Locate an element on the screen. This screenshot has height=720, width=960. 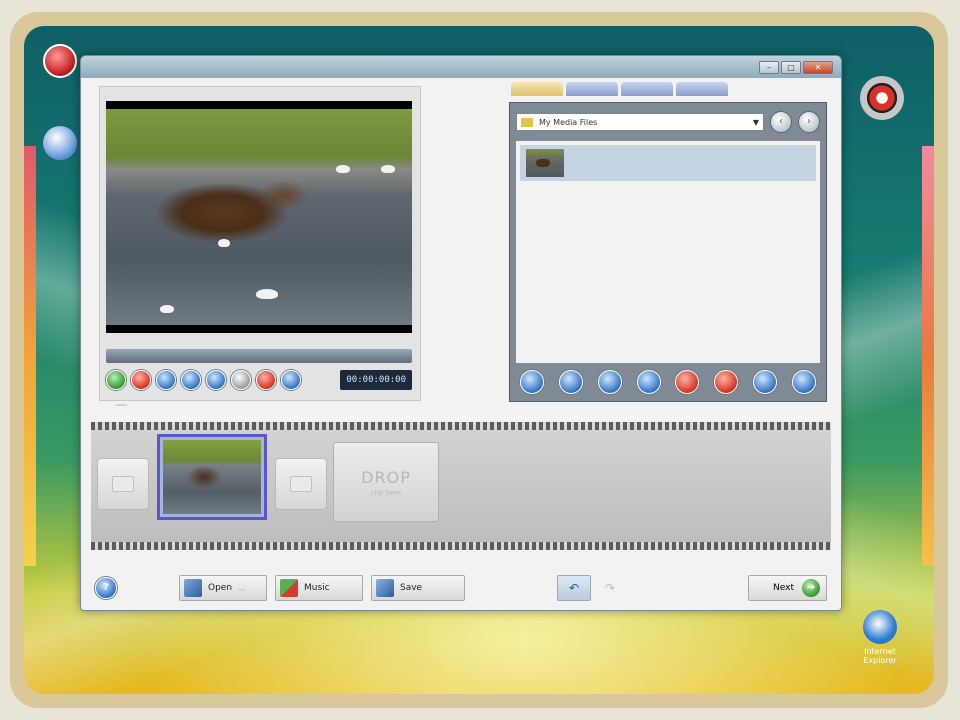
next-button: Next ➔ is located at coordinates (787, 588).